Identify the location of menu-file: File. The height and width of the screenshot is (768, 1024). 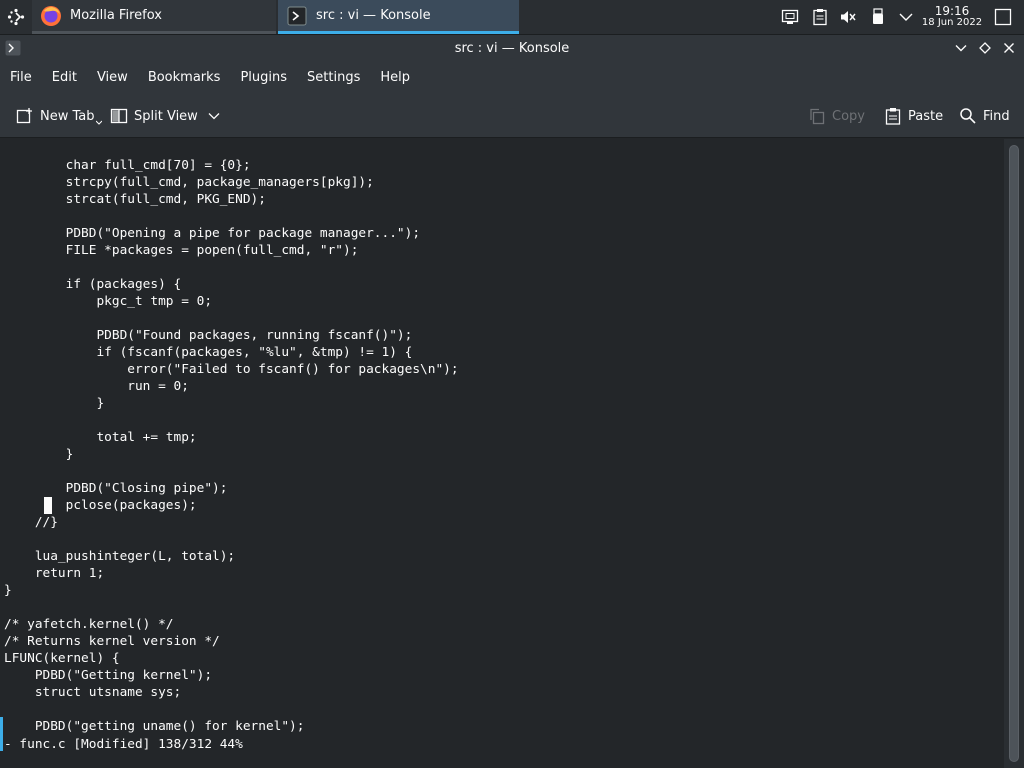
(21, 78).